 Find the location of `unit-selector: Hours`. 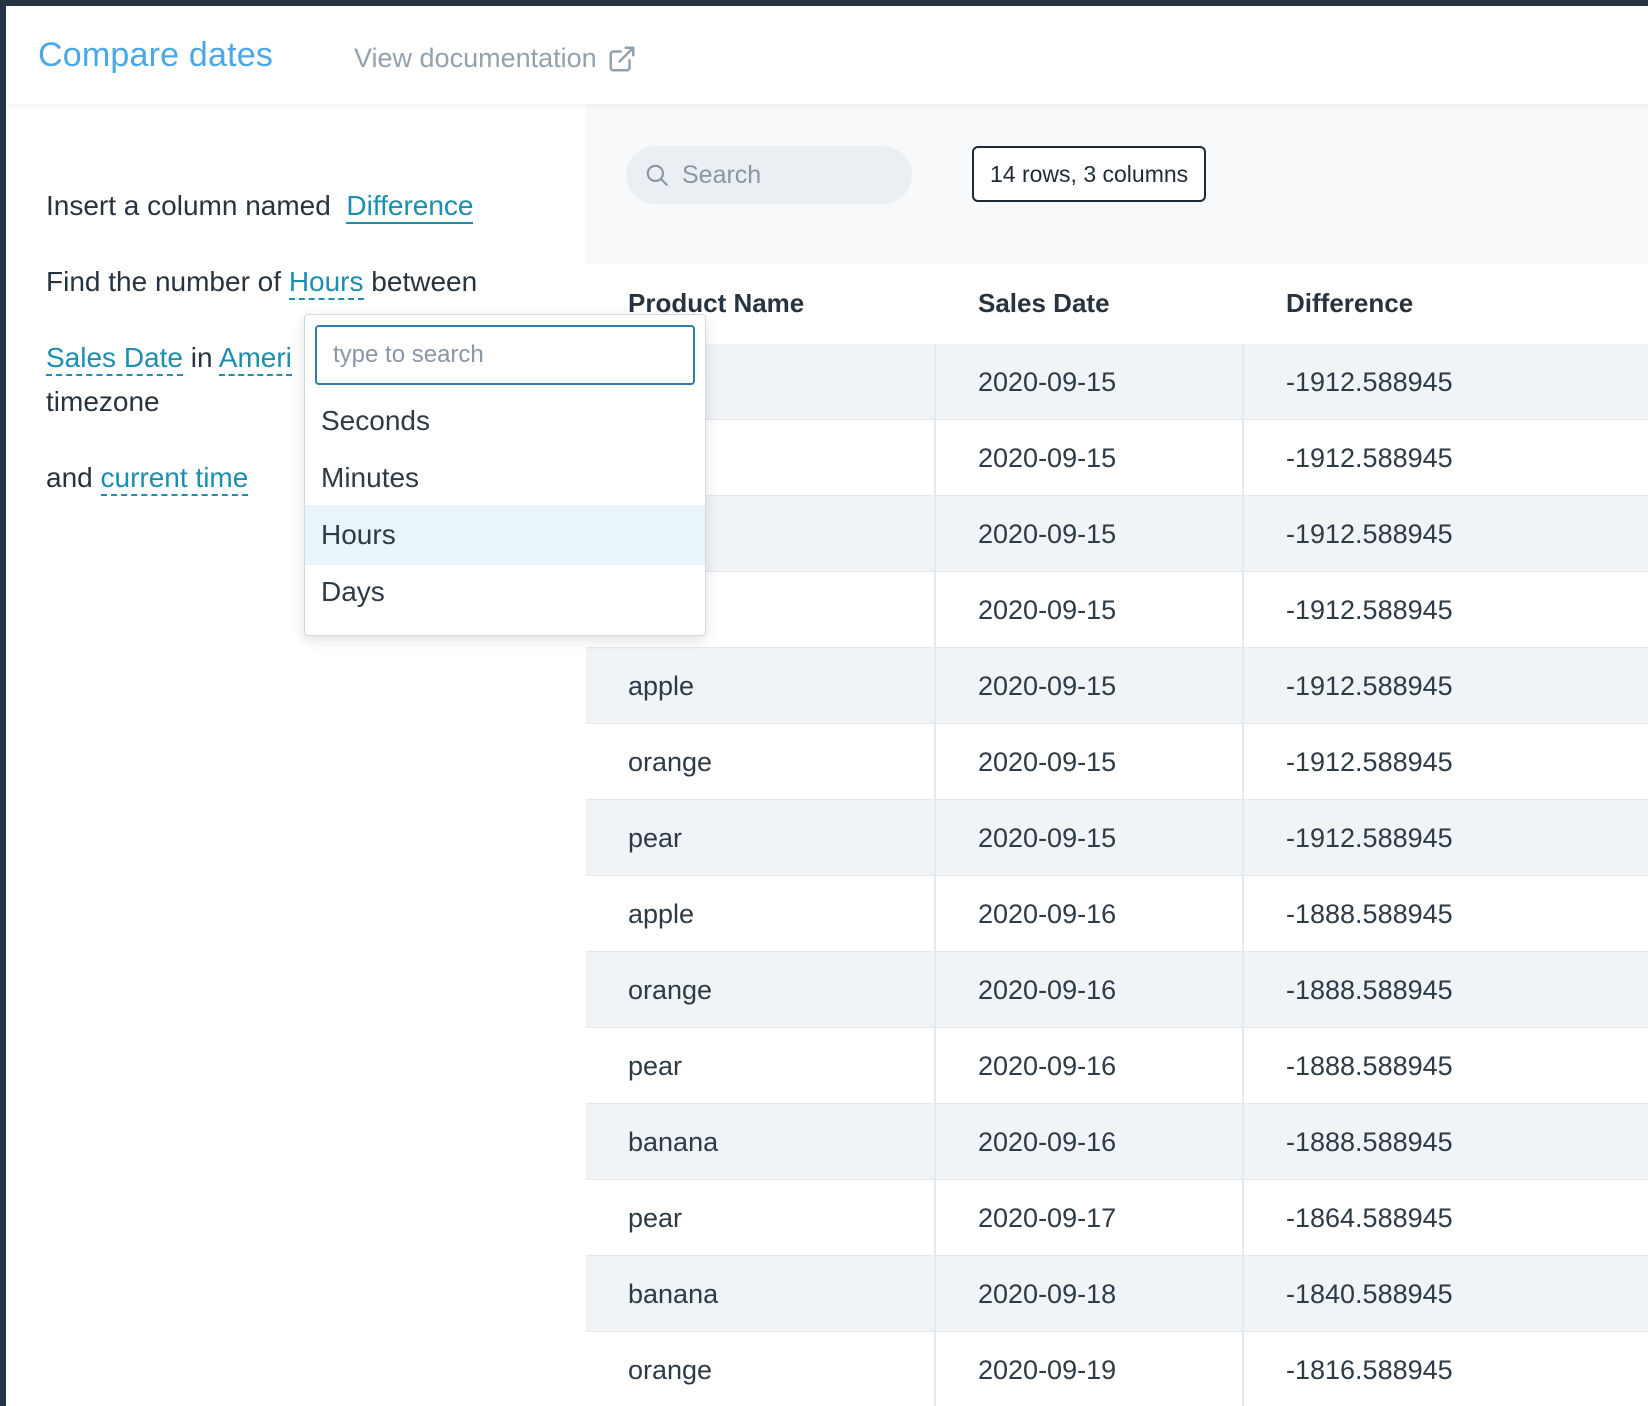

unit-selector: Hours is located at coordinates (326, 283).